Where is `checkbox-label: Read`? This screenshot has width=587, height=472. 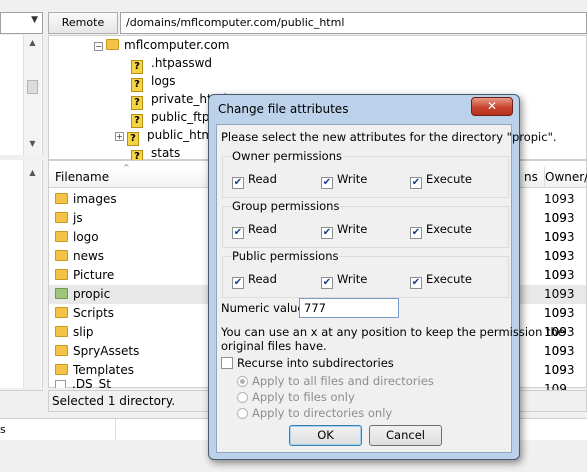
checkbox-label: Read is located at coordinates (262, 279).